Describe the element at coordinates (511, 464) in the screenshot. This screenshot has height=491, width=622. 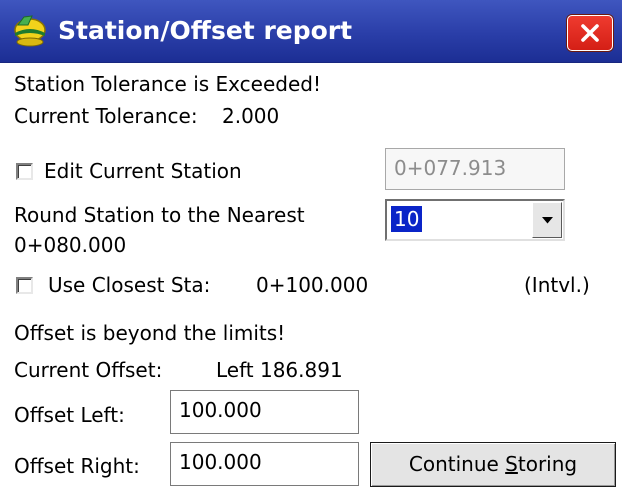
I see `continue-button-accelerator: S` at that location.